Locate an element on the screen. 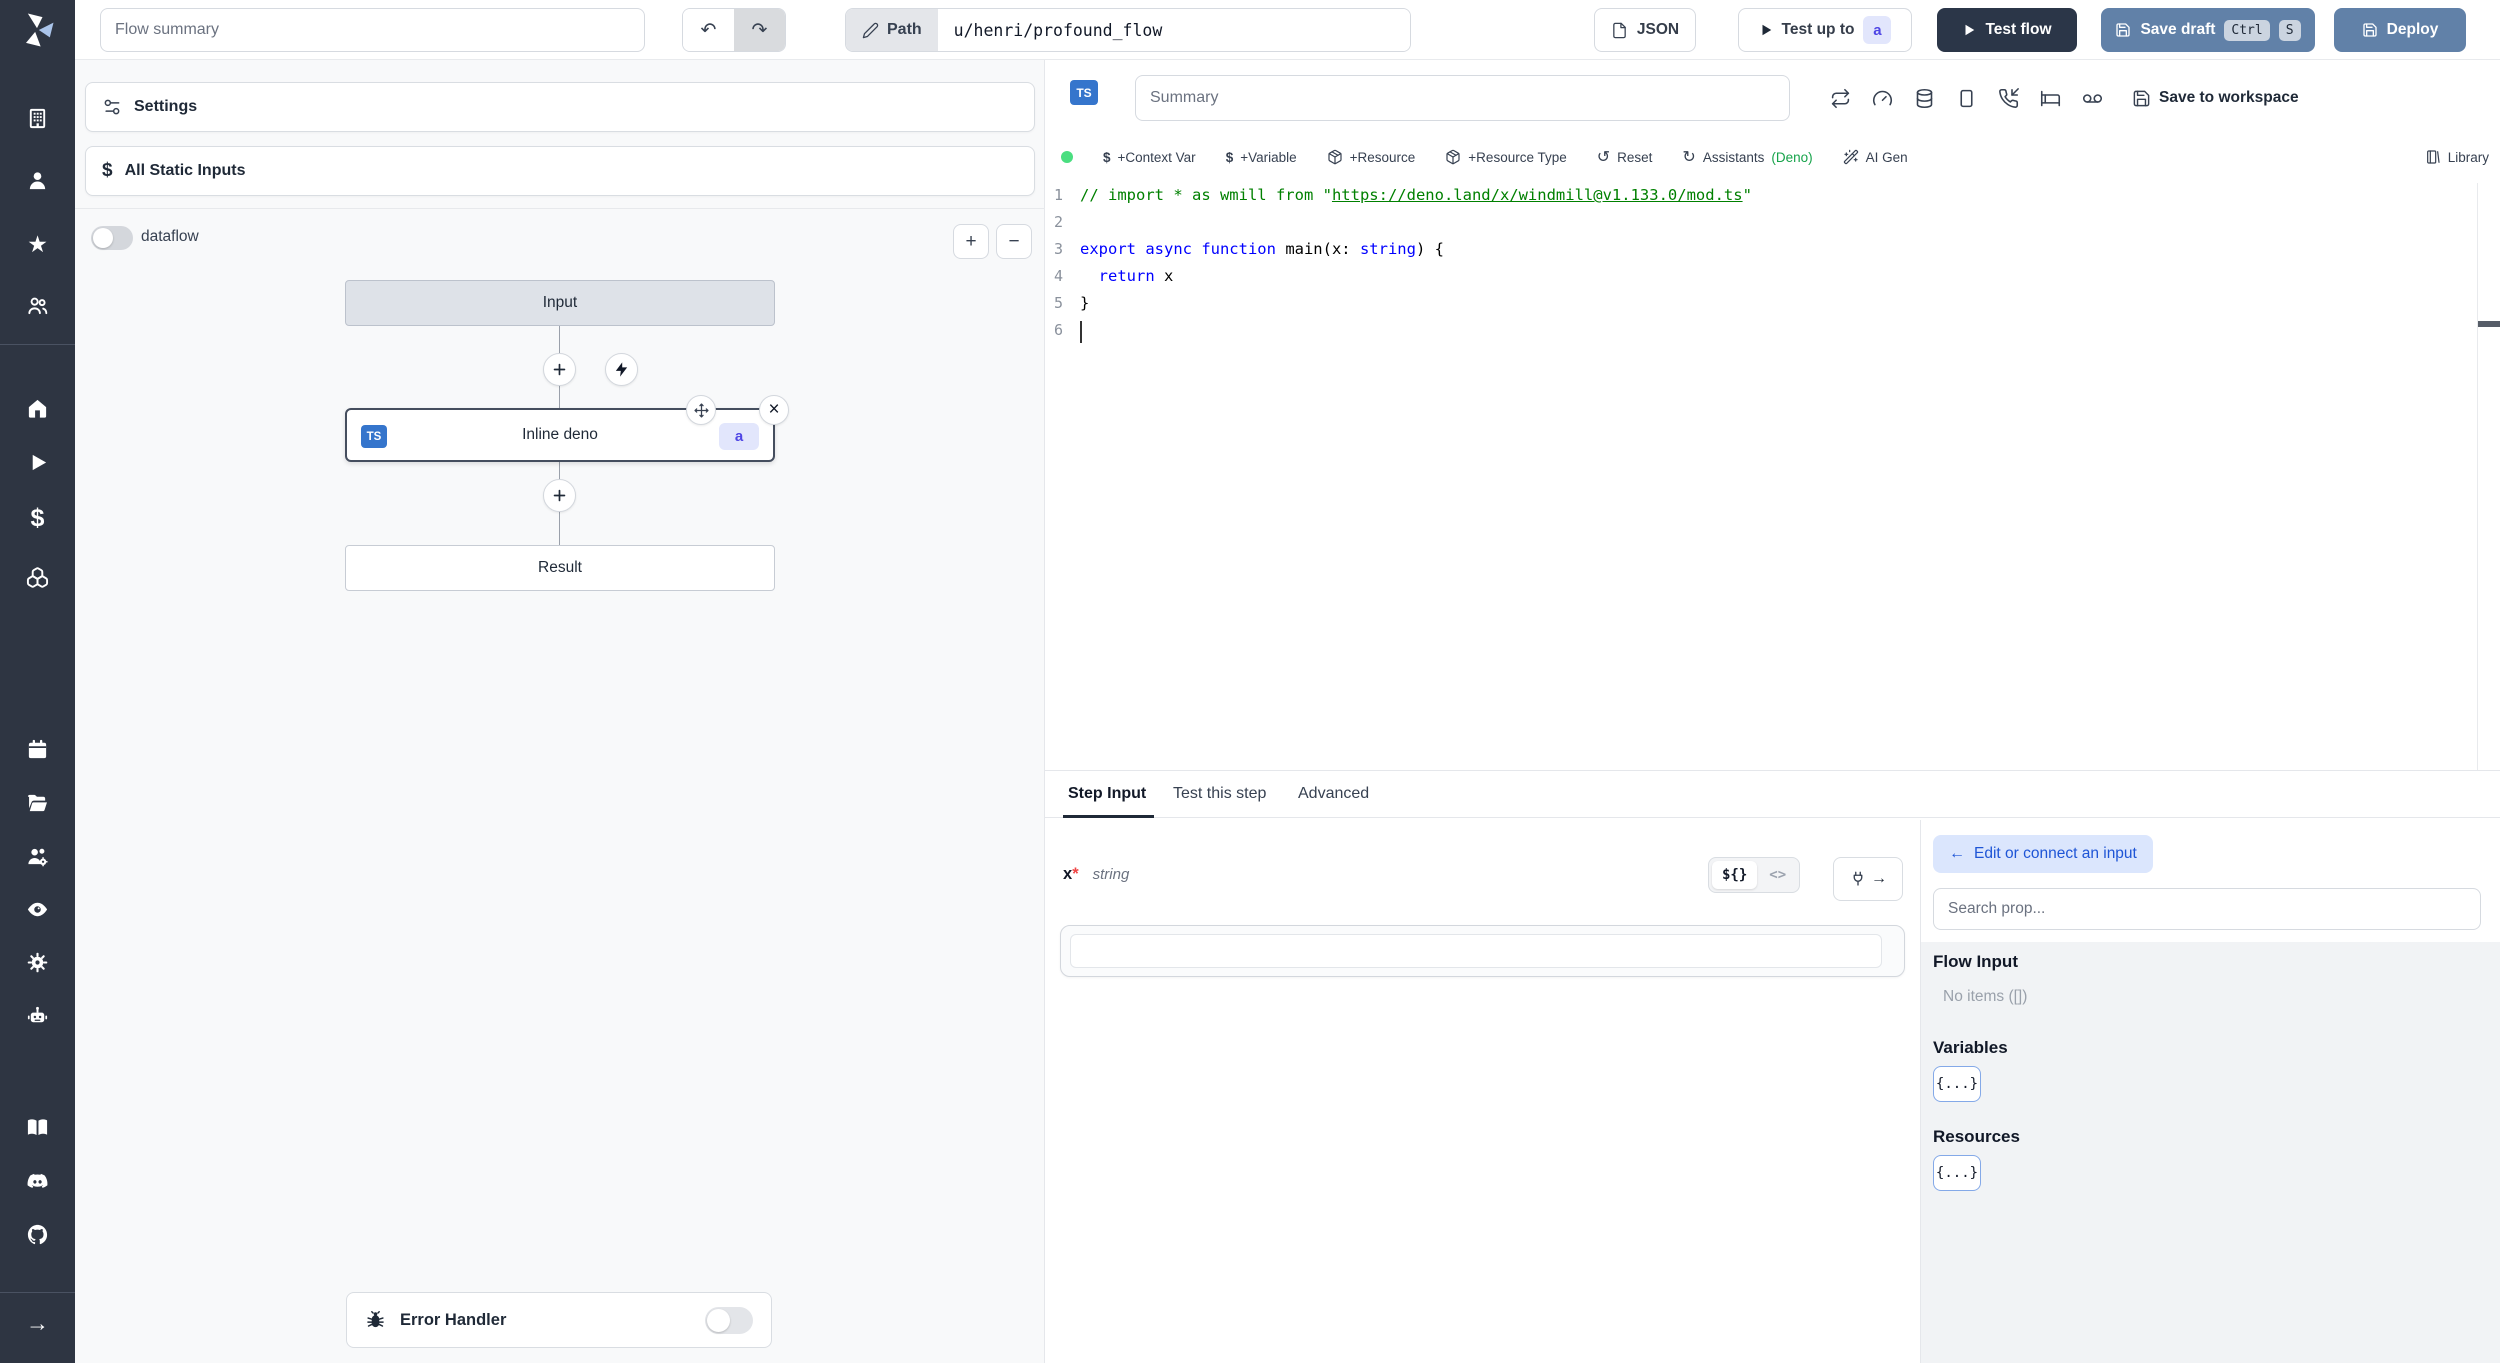 The height and width of the screenshot is (1363, 2500). arrow-left-icon: ← is located at coordinates (1957, 853).